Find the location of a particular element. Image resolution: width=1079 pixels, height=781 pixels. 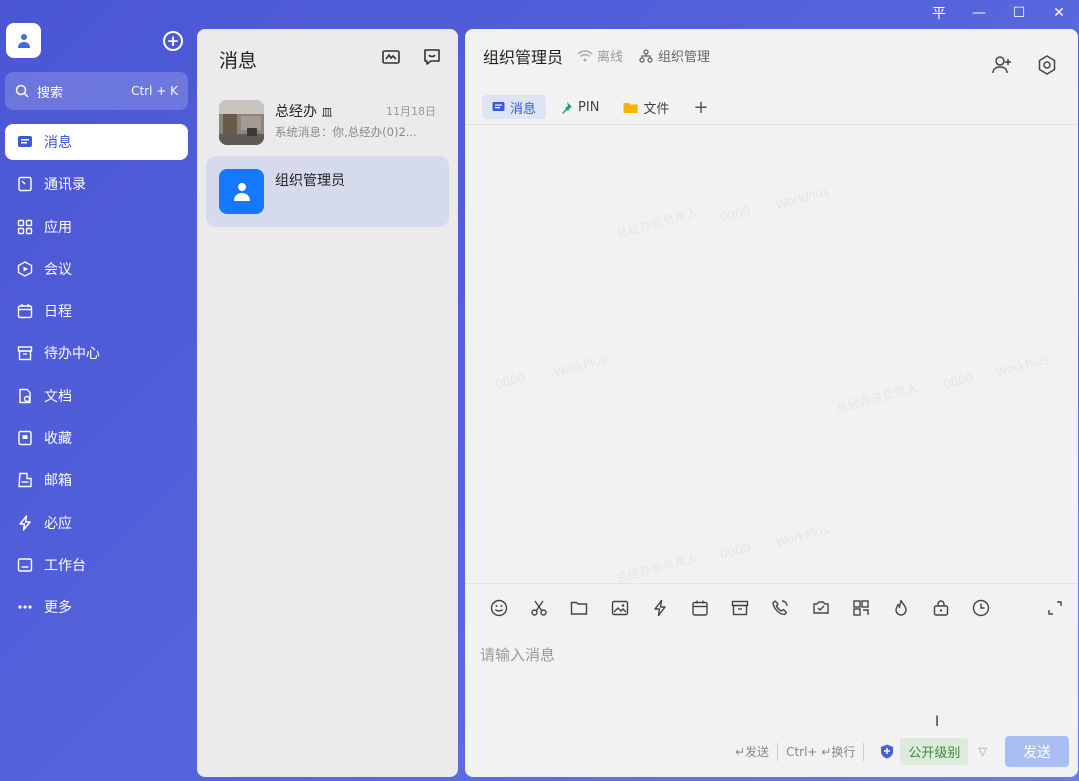

search-shortcut: Ctrl + K is located at coordinates (154, 91).